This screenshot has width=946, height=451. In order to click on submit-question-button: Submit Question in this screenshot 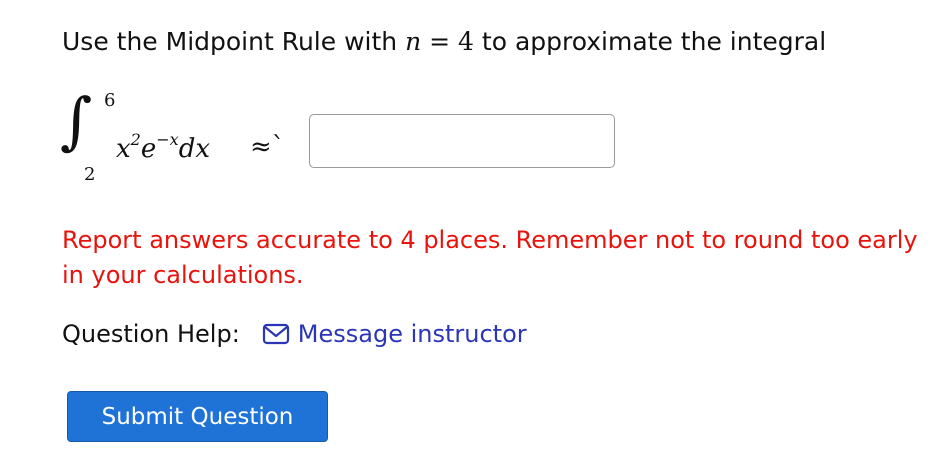, I will do `click(197, 416)`.